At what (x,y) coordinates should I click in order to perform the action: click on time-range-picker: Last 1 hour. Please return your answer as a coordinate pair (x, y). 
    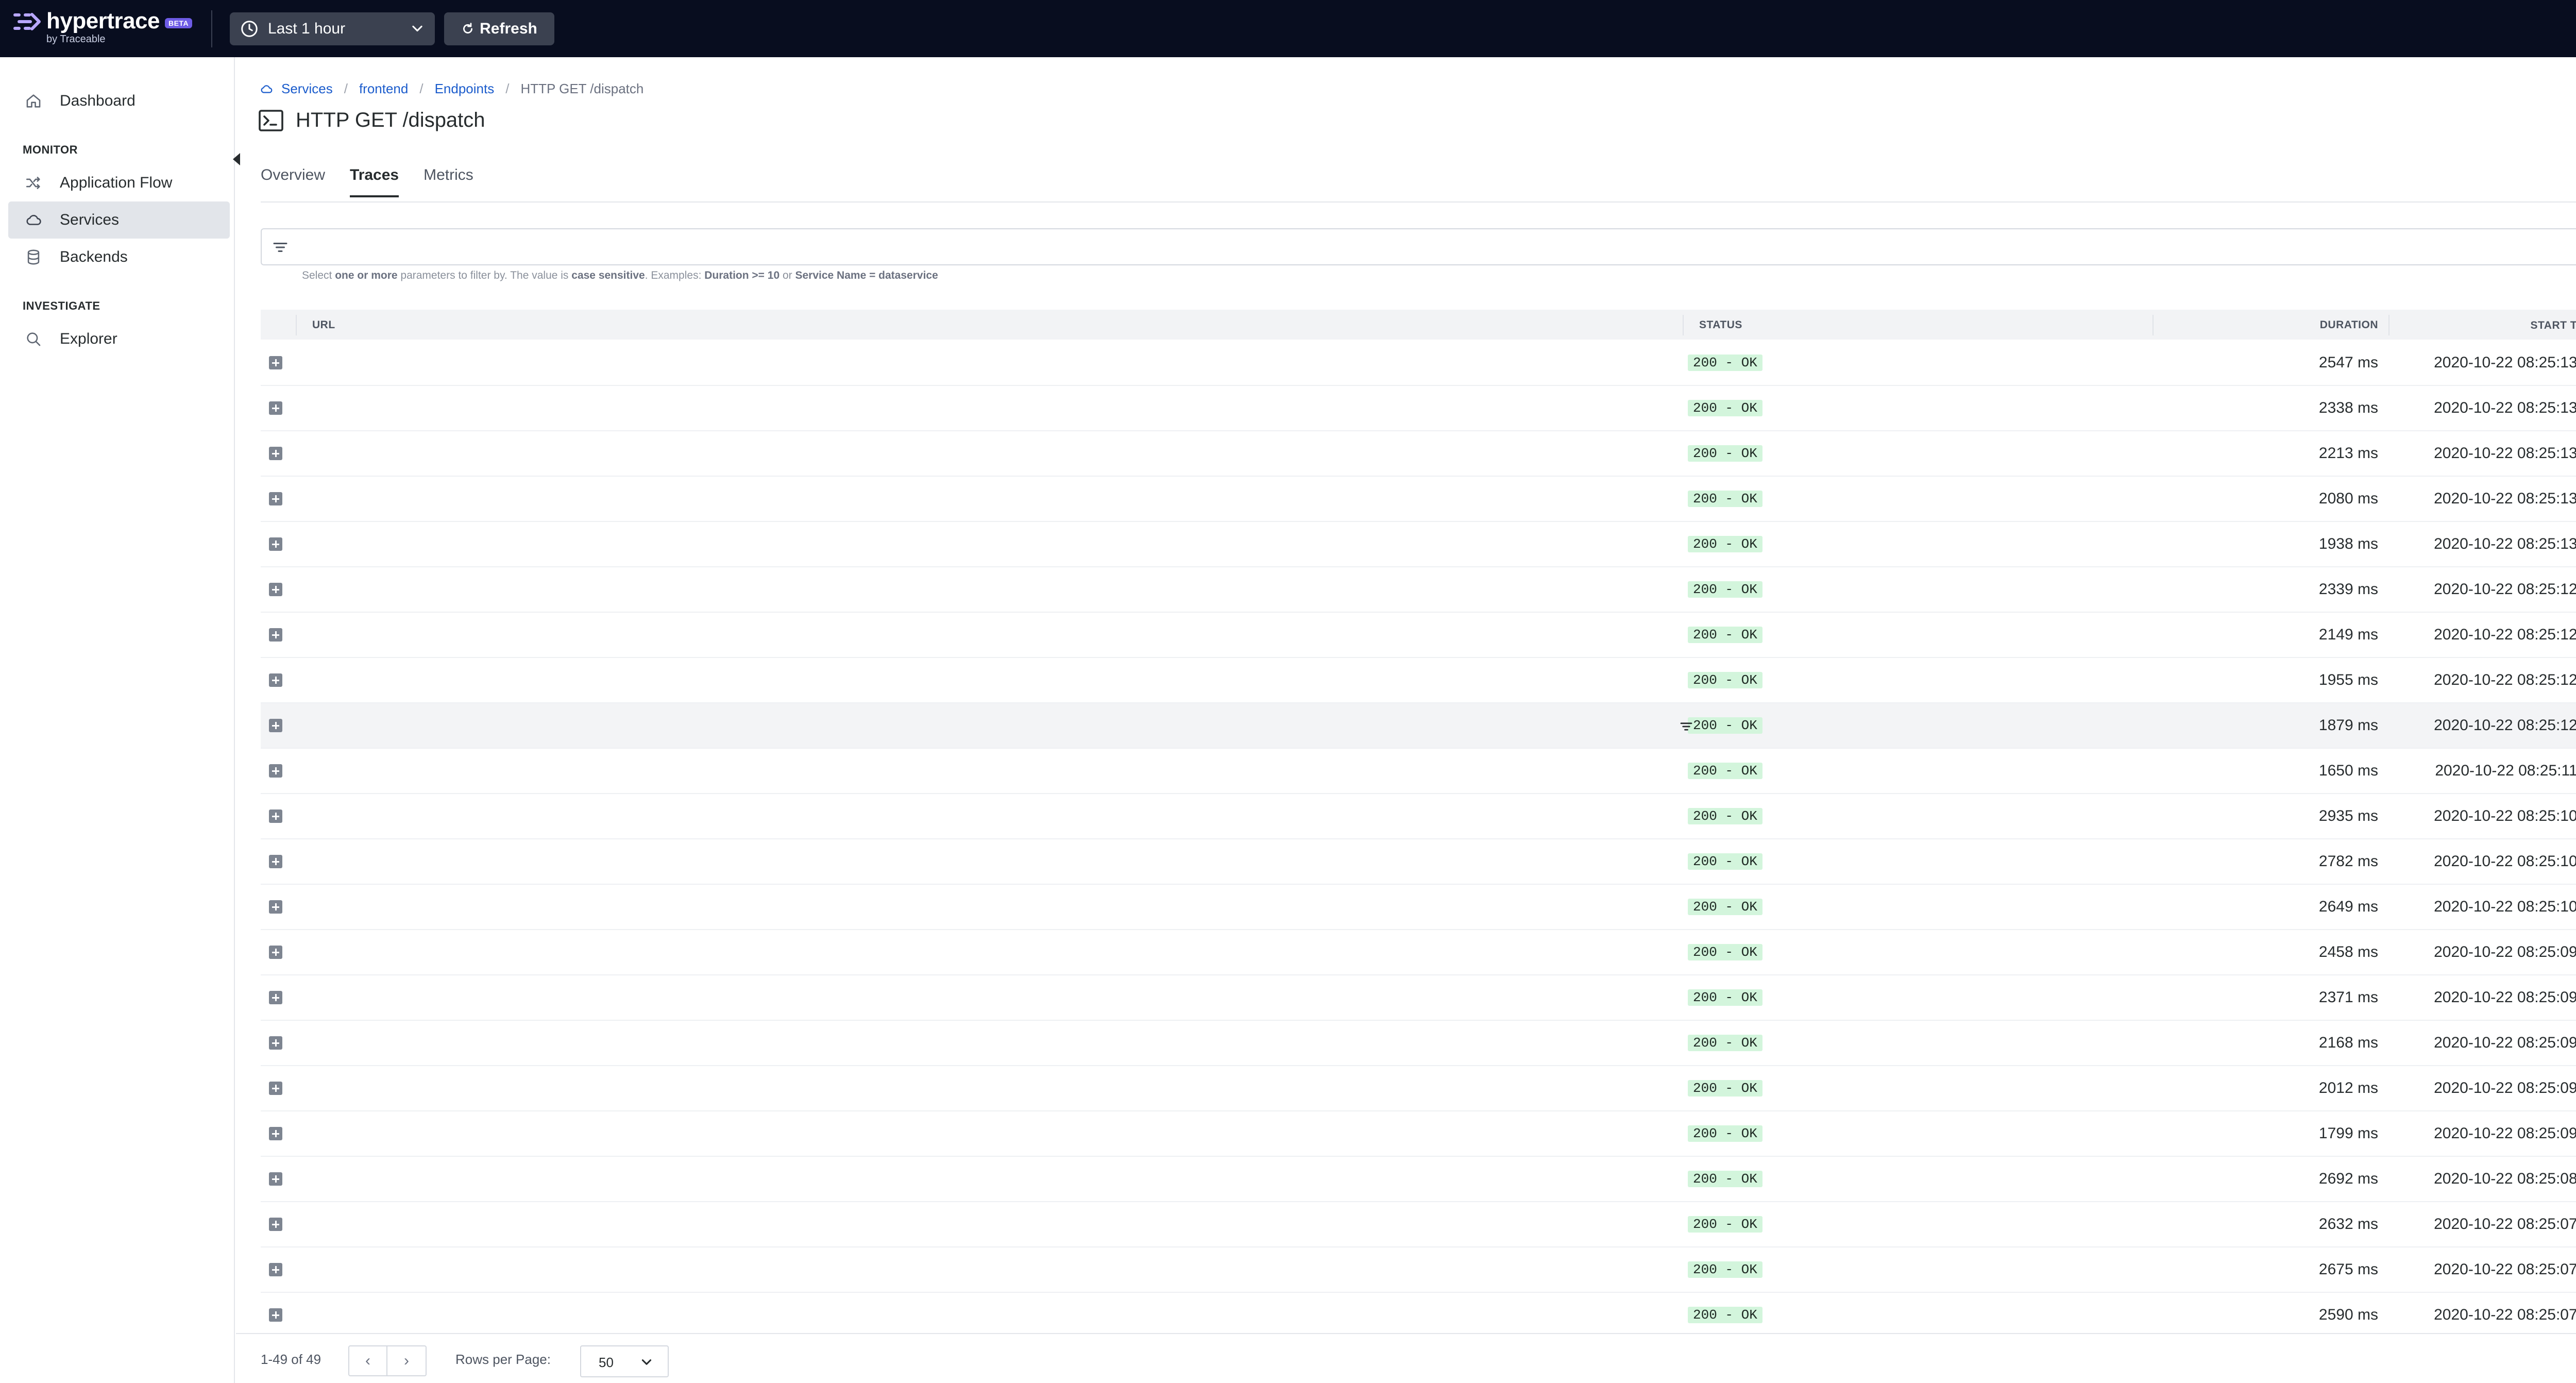
    Looking at the image, I should click on (332, 28).